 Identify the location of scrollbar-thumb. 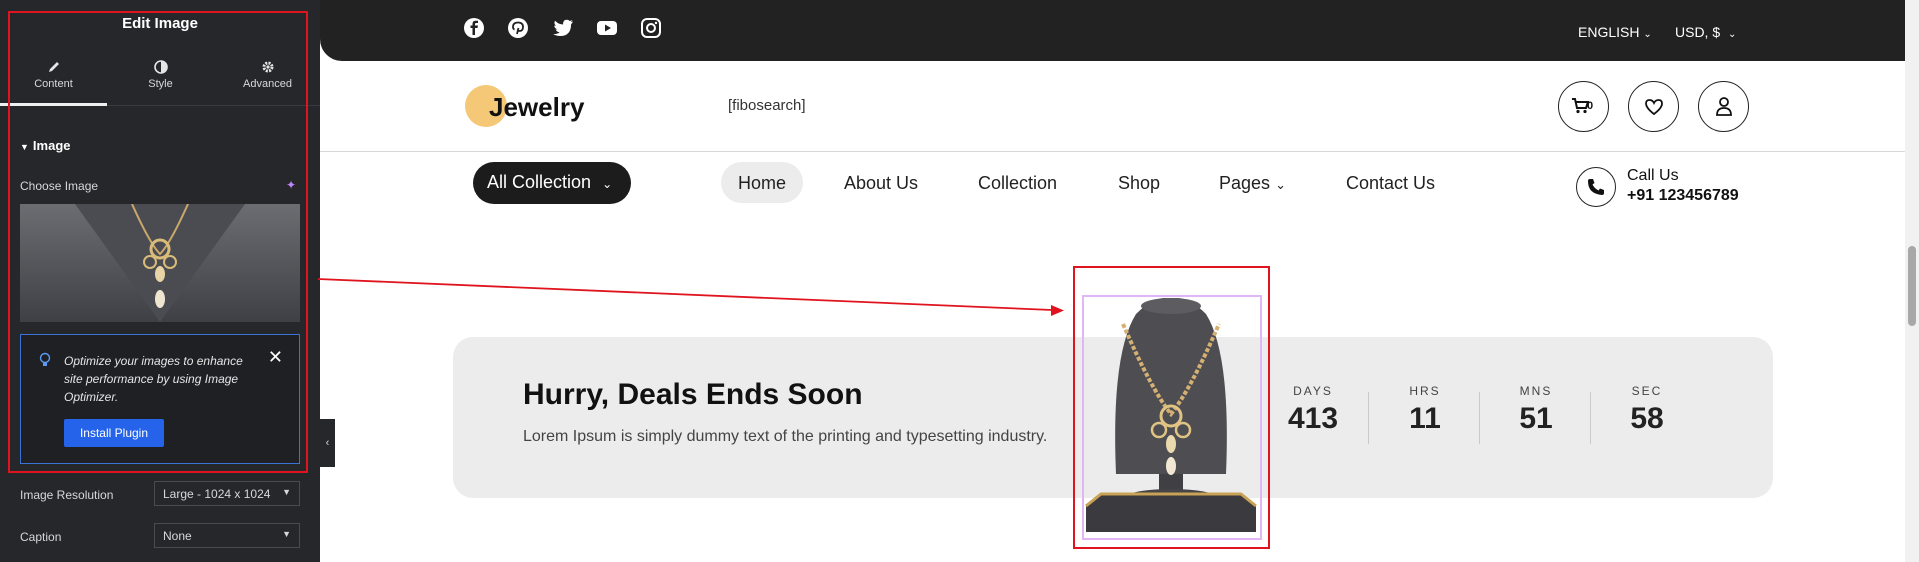
(1912, 286).